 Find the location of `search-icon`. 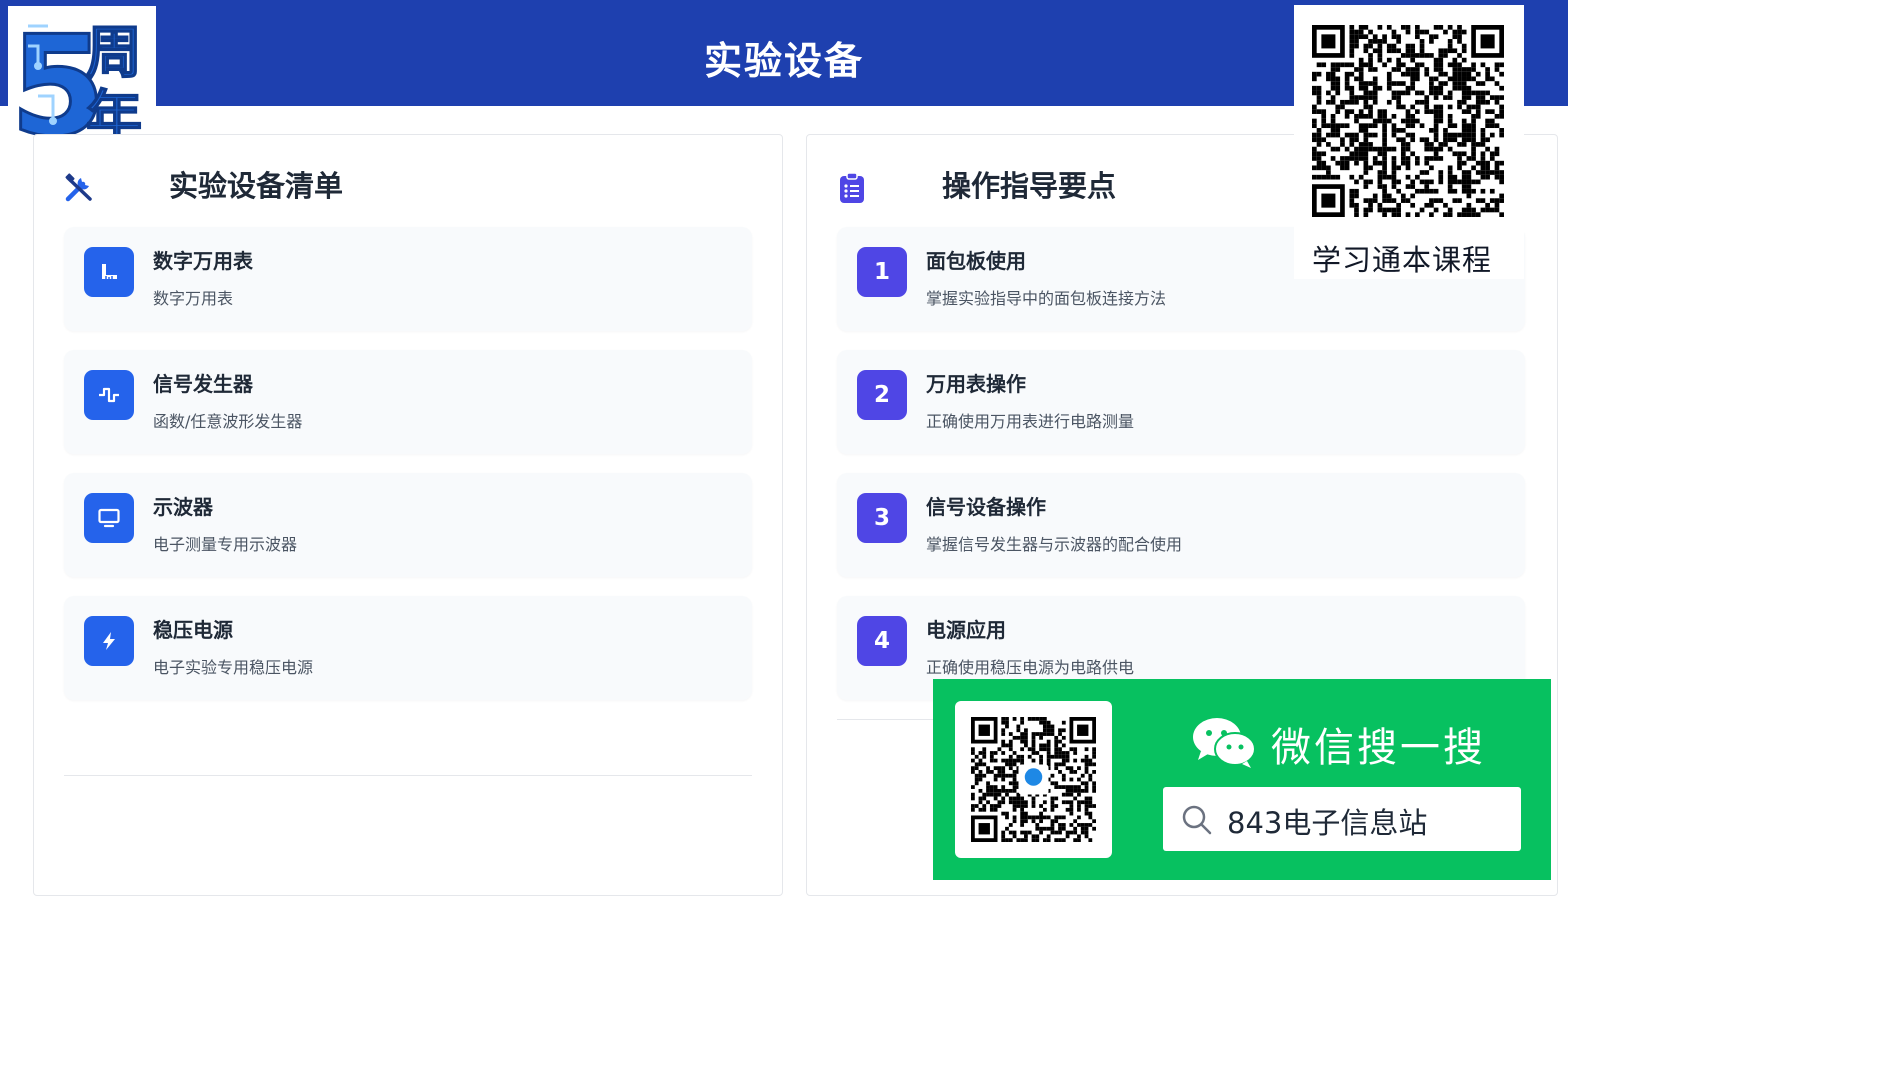

search-icon is located at coordinates (1197, 820).